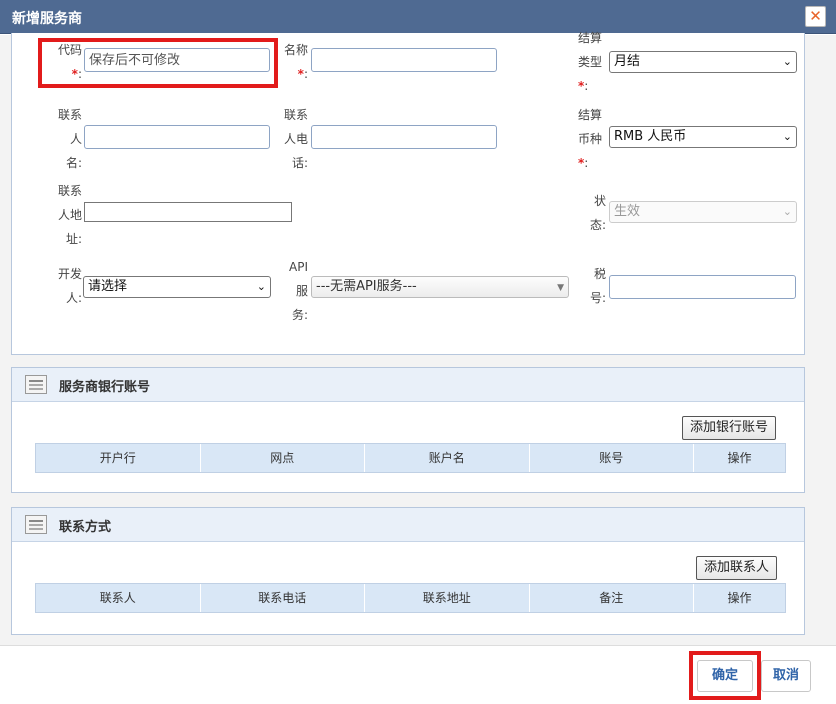  What do you see at coordinates (703, 62) in the screenshot?
I see `settle-type-select: 月结 ⌄` at bounding box center [703, 62].